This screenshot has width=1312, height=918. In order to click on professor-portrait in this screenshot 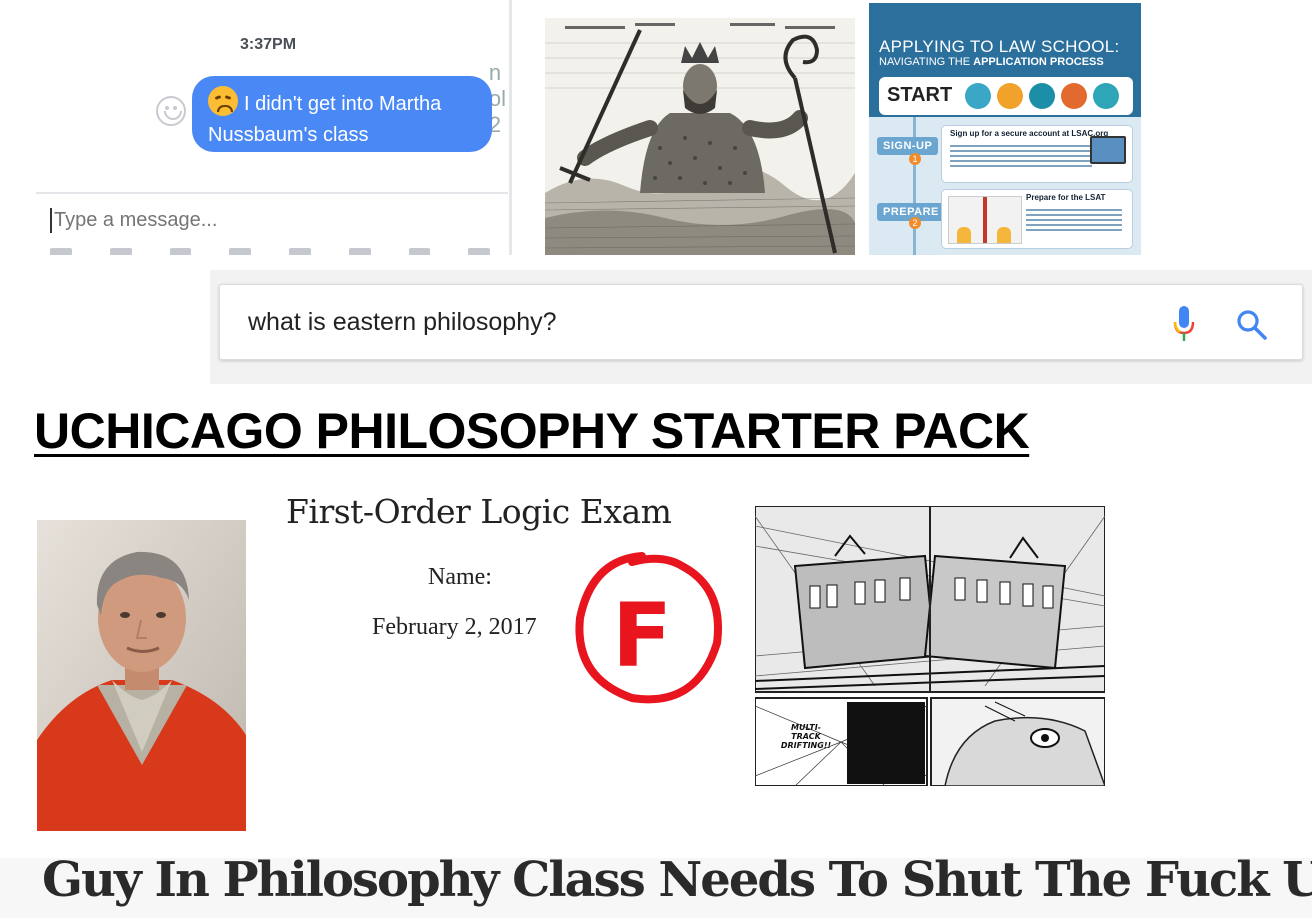, I will do `click(141, 675)`.